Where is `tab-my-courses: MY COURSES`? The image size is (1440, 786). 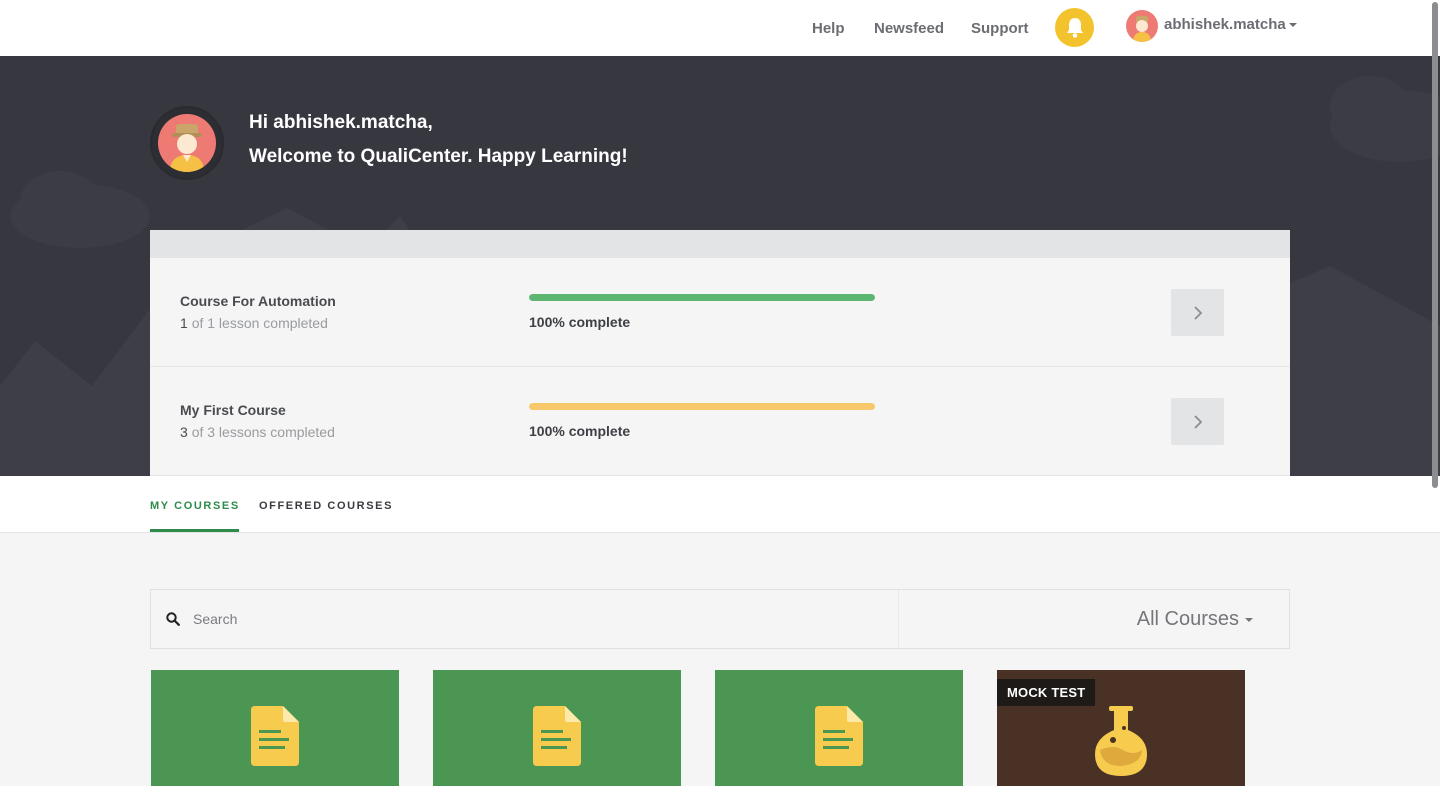 tab-my-courses: MY COURSES is located at coordinates (195, 506).